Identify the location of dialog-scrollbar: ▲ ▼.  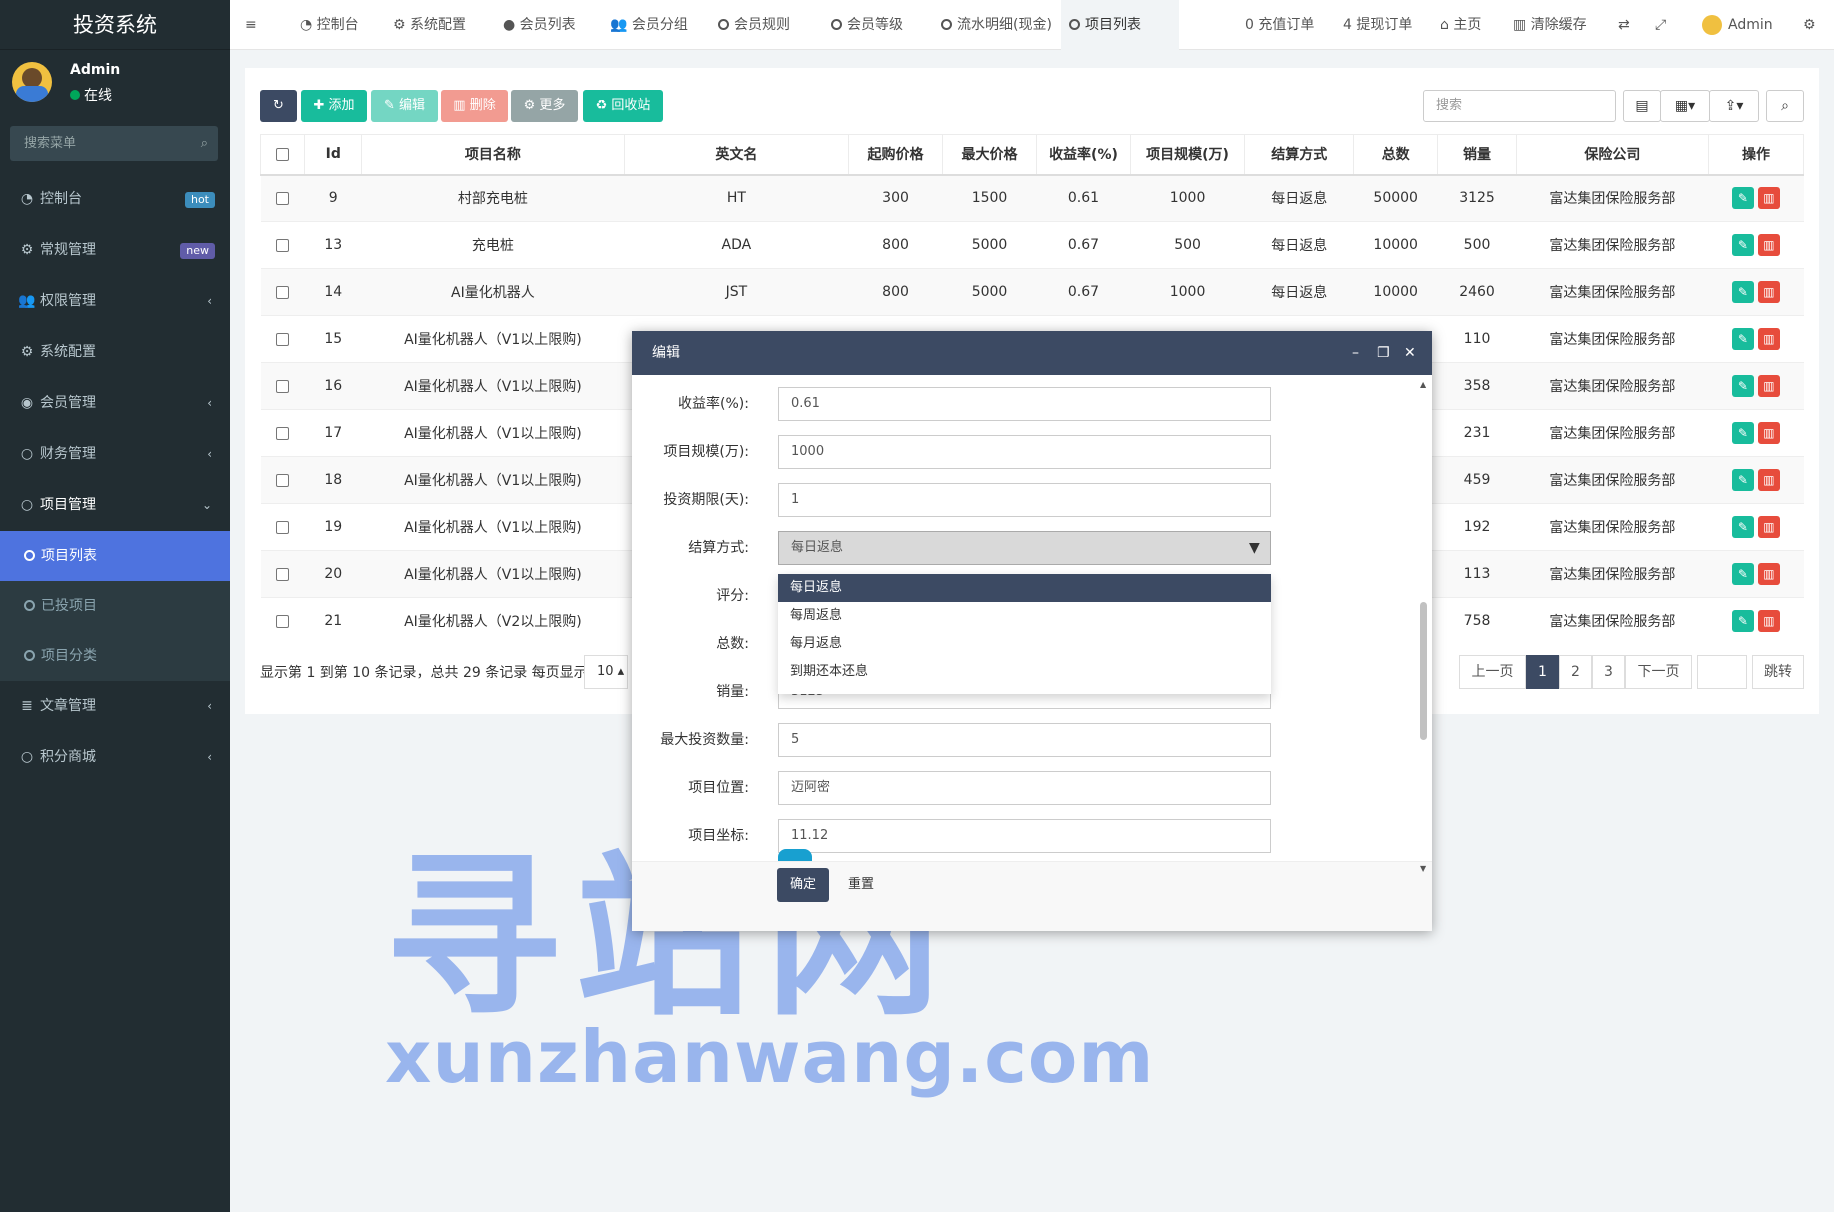
(1424, 627).